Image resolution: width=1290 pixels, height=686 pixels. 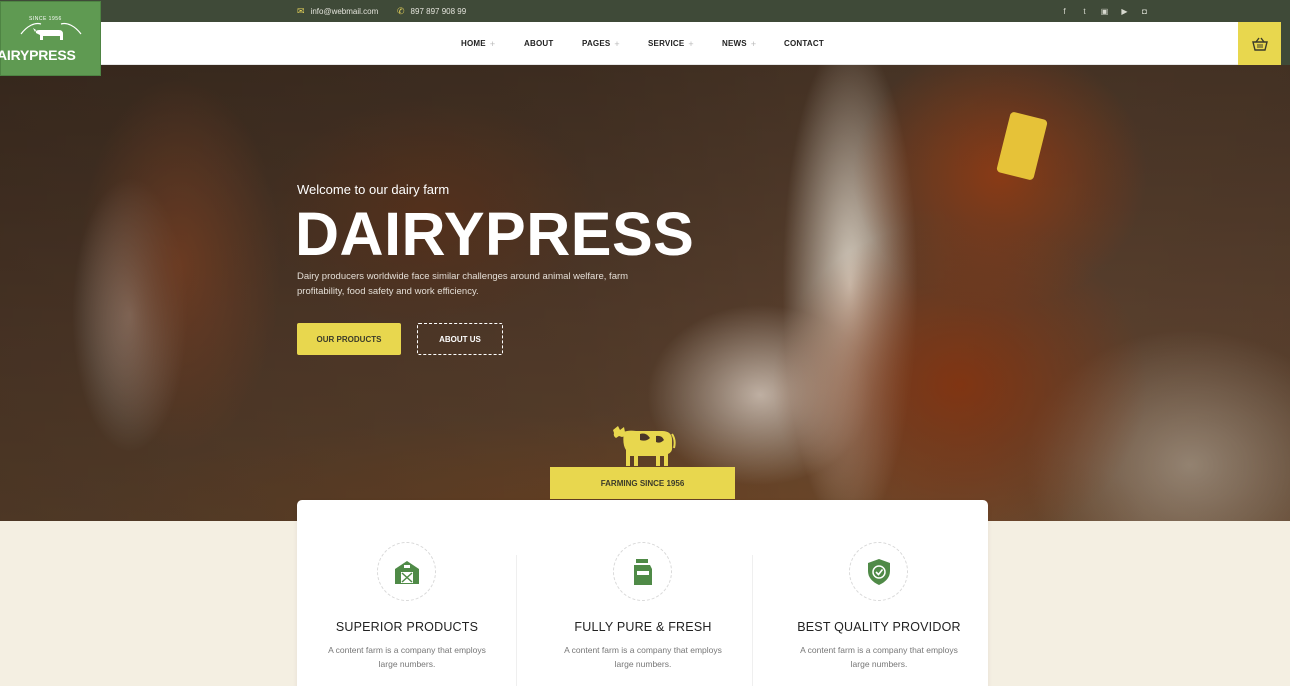 I want to click on basket-icon, so click(x=1259, y=44).